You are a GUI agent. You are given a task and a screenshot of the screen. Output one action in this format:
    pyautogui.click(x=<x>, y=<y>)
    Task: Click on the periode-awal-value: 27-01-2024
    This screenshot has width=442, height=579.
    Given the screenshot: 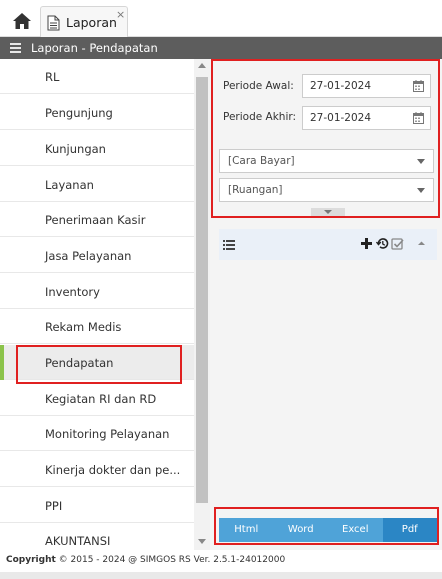 What is the action you would take?
    pyautogui.click(x=341, y=86)
    